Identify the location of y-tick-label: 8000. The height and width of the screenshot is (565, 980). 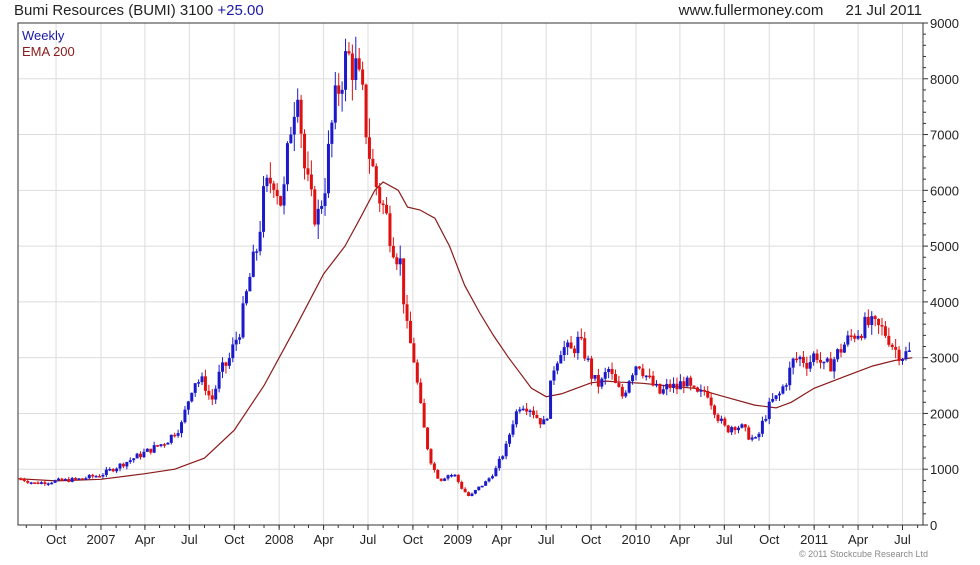
(944, 79).